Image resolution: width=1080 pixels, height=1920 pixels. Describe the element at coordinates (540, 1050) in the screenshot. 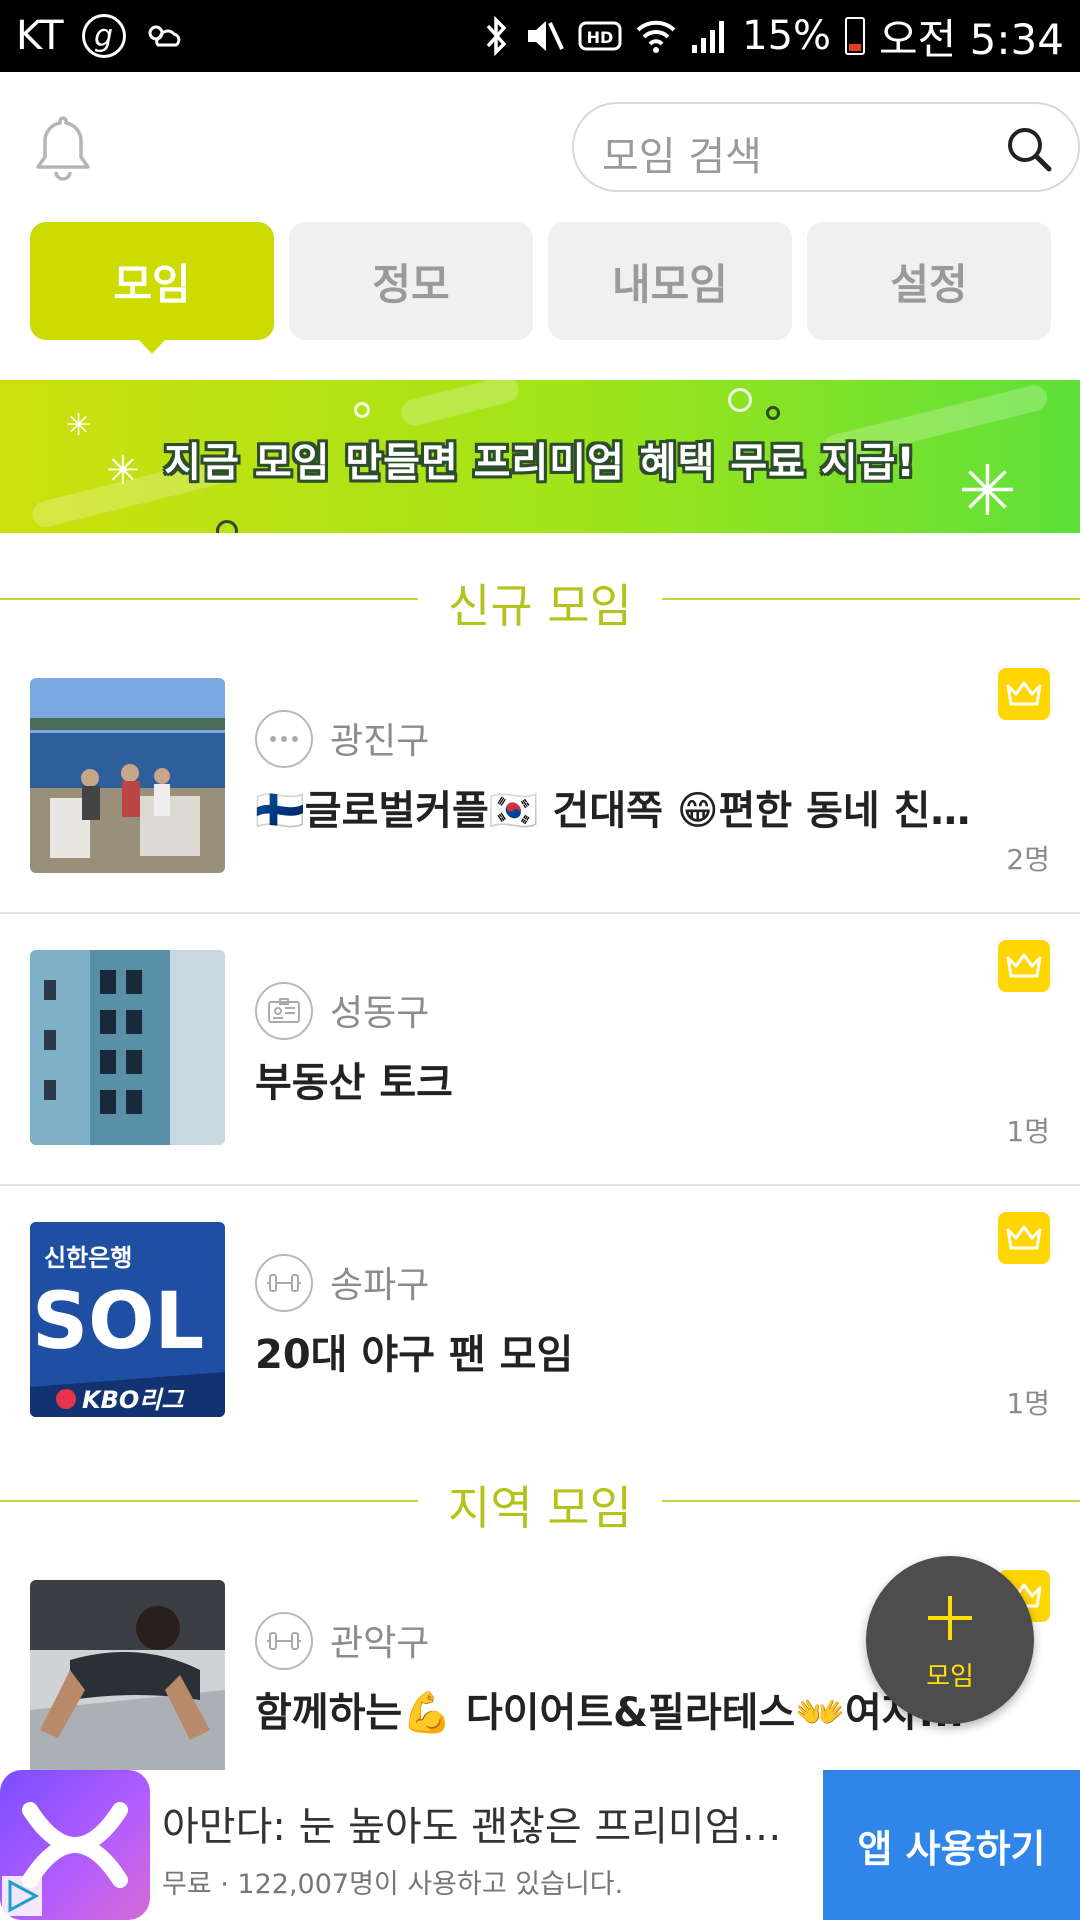

I see `group-list-item: 성동구 부동산 토크 1명` at that location.